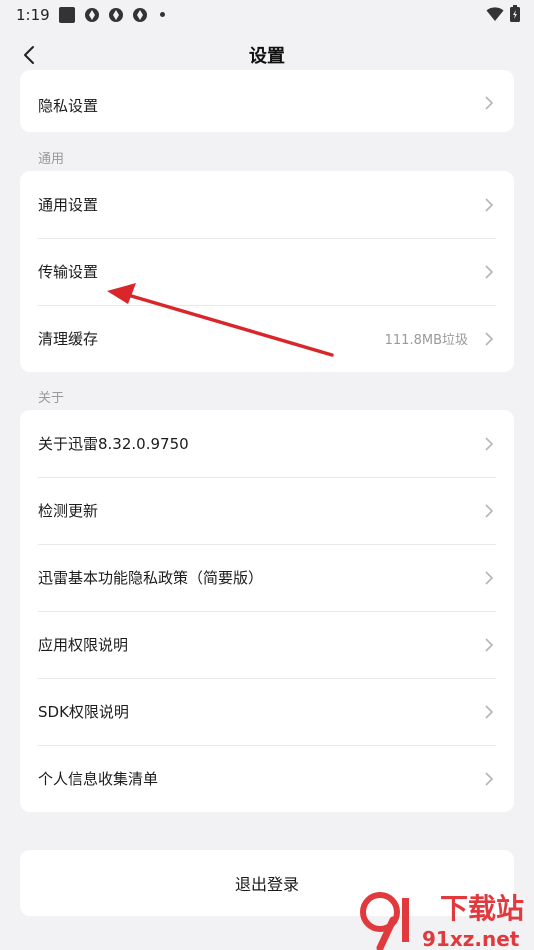  I want to click on page-title: 设置, so click(267, 56).